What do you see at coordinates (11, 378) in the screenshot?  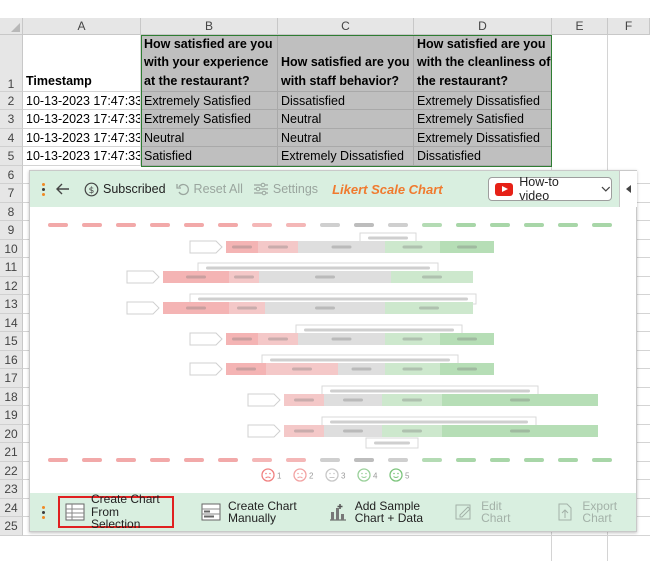 I see `row-header: 17` at bounding box center [11, 378].